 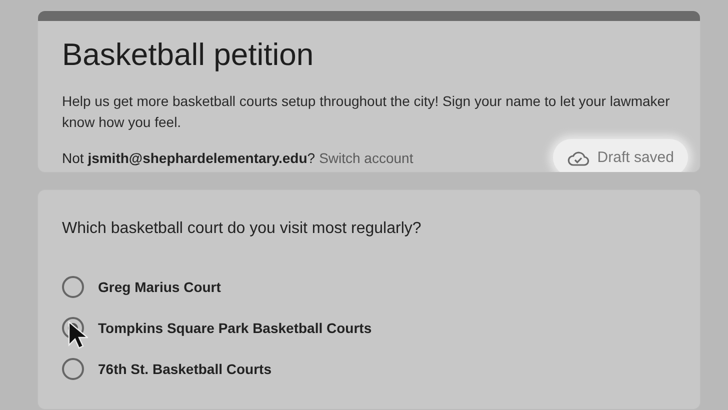 What do you see at coordinates (189, 158) in the screenshot?
I see `account-text: Not jsmith@shephardelementary.edu?` at bounding box center [189, 158].